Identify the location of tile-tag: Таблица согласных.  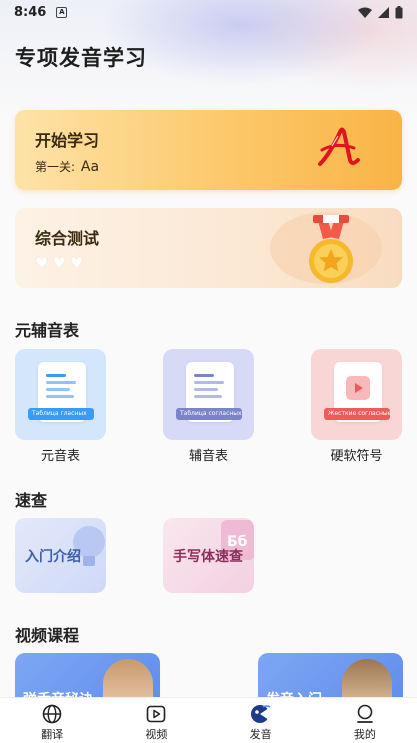
(209, 414).